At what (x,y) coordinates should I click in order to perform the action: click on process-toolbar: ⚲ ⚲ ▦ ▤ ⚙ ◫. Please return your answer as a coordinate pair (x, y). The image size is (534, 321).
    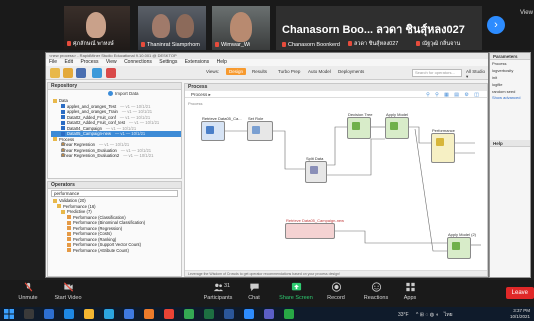
    Looking at the image, I should click on (453, 95).